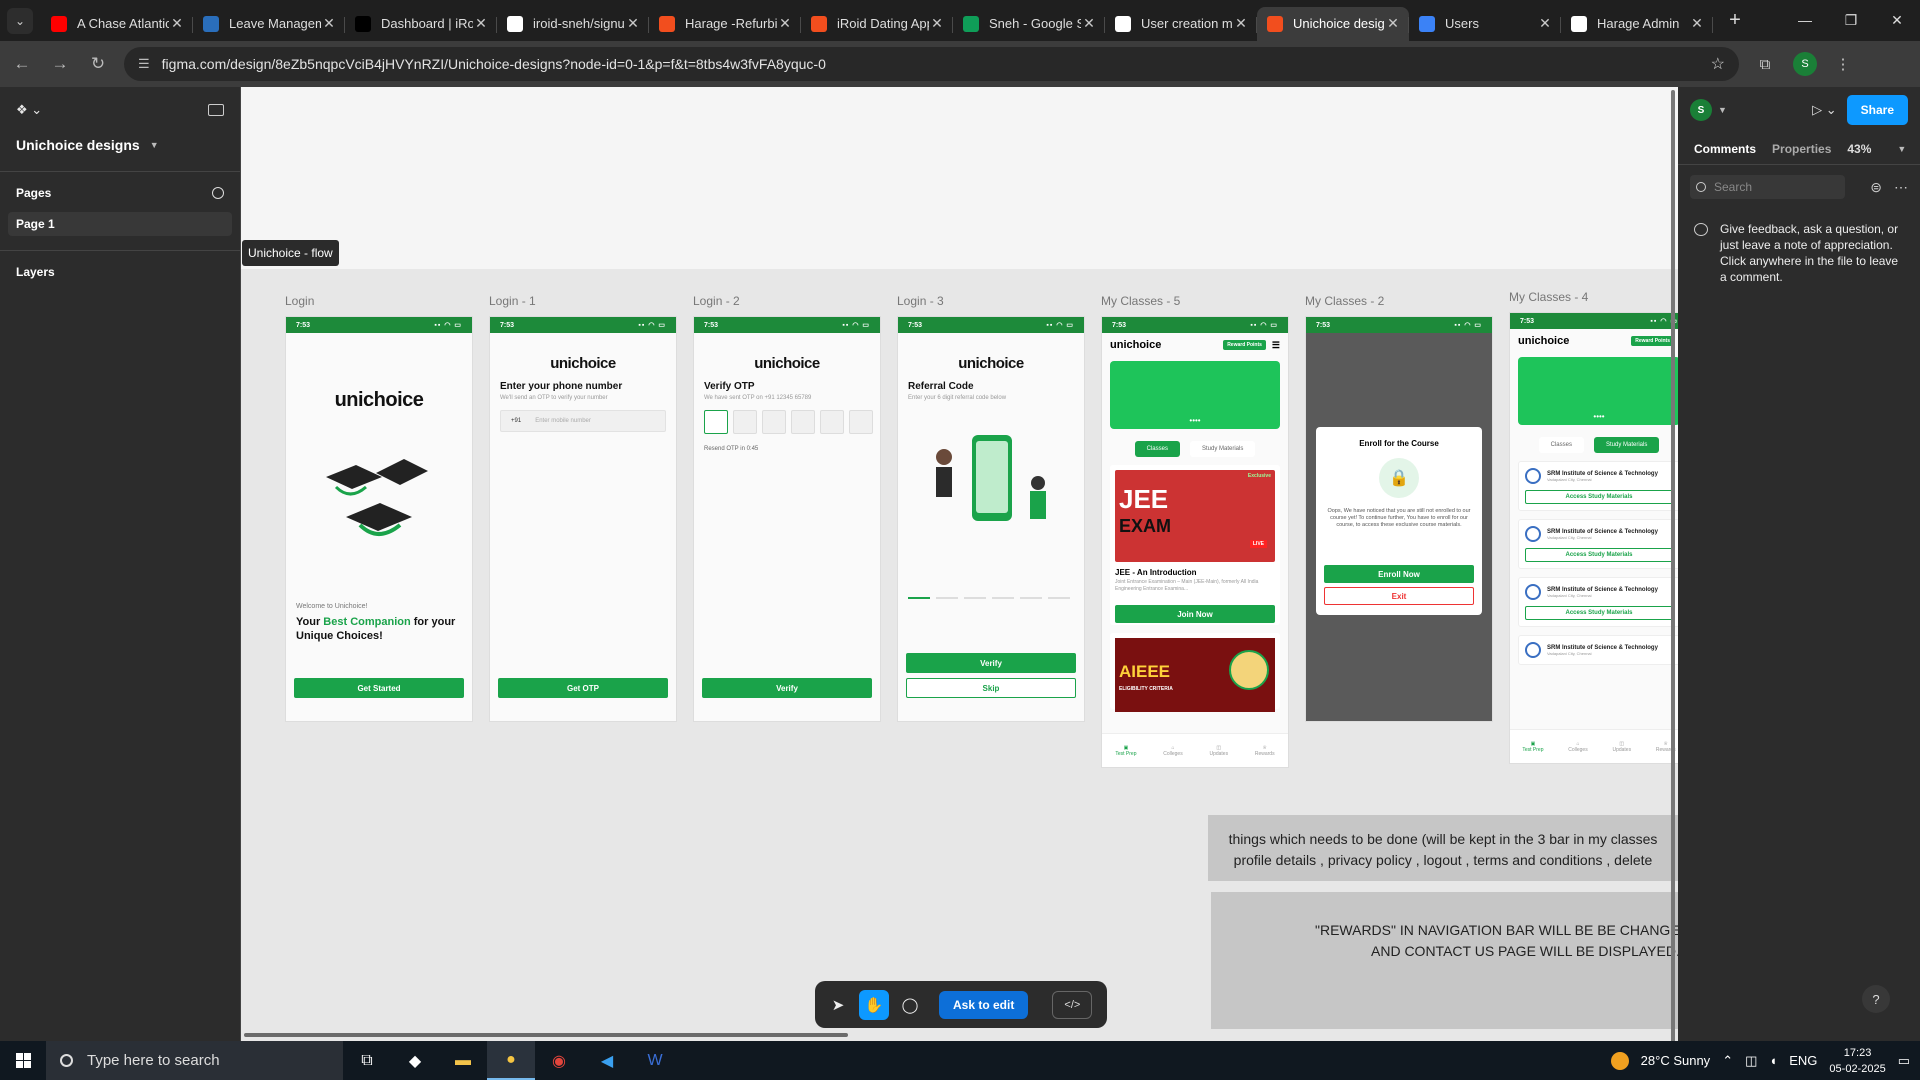 The image size is (1920, 1080). I want to click on browser-tab: A Chase Atlantic ✕, so click(117, 24).